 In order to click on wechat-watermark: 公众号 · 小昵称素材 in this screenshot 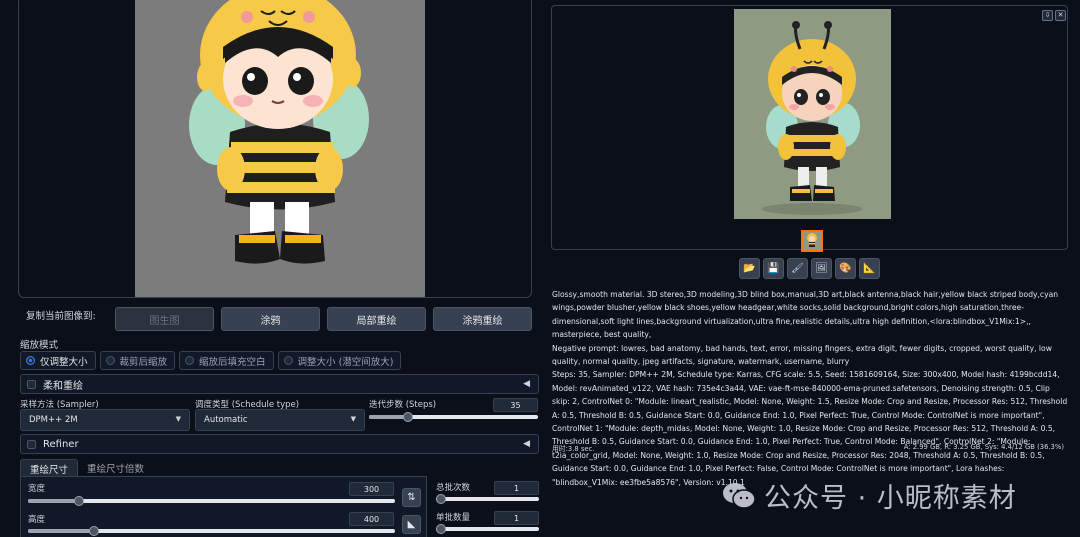, I will do `click(869, 495)`.